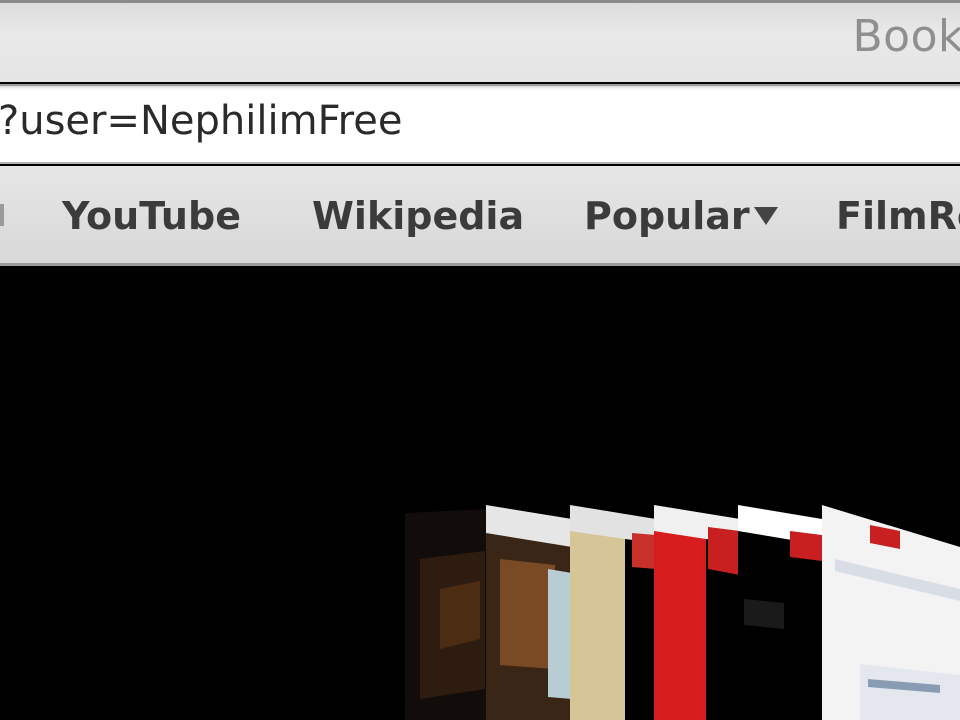 This screenshot has height=720, width=960. Describe the element at coordinates (151, 216) in the screenshot. I see `bookmark-youtube: YouTube` at that location.